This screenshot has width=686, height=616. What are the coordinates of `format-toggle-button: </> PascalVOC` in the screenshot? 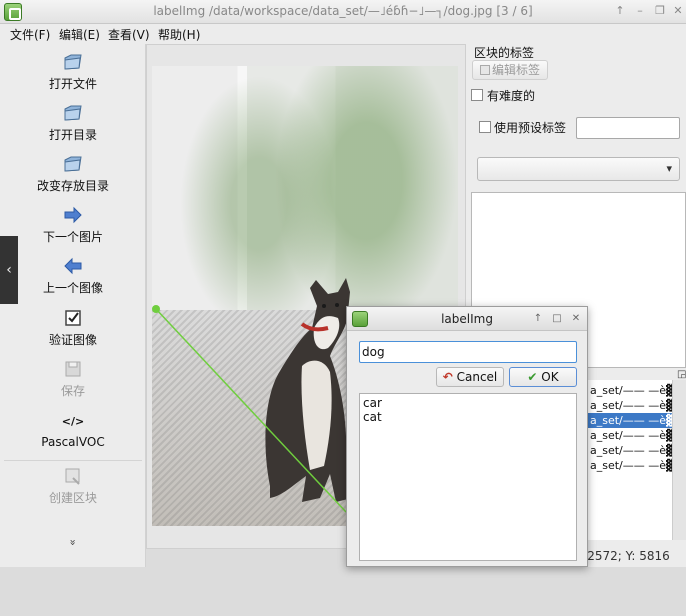 It's located at (73, 430).